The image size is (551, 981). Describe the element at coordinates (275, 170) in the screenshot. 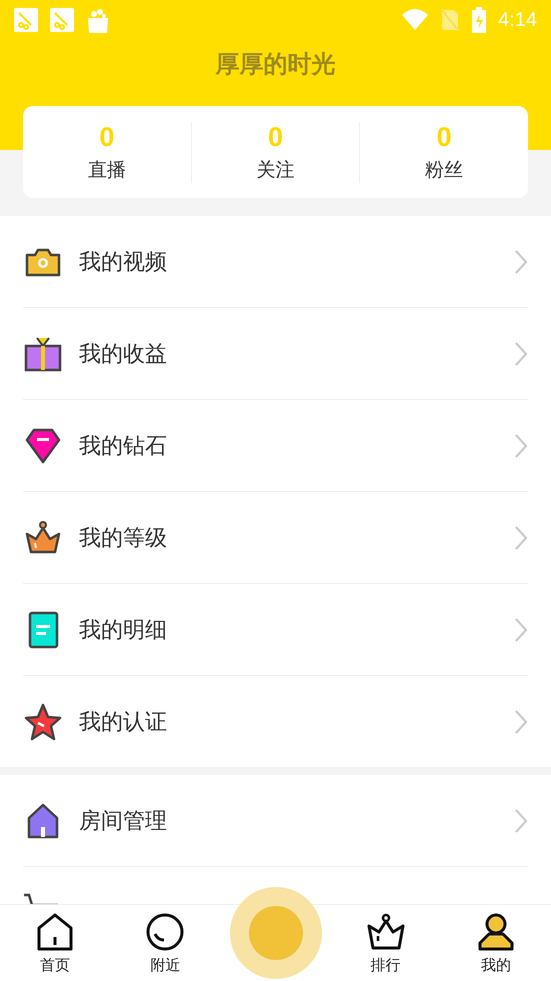

I see `stat-label: 关注` at that location.